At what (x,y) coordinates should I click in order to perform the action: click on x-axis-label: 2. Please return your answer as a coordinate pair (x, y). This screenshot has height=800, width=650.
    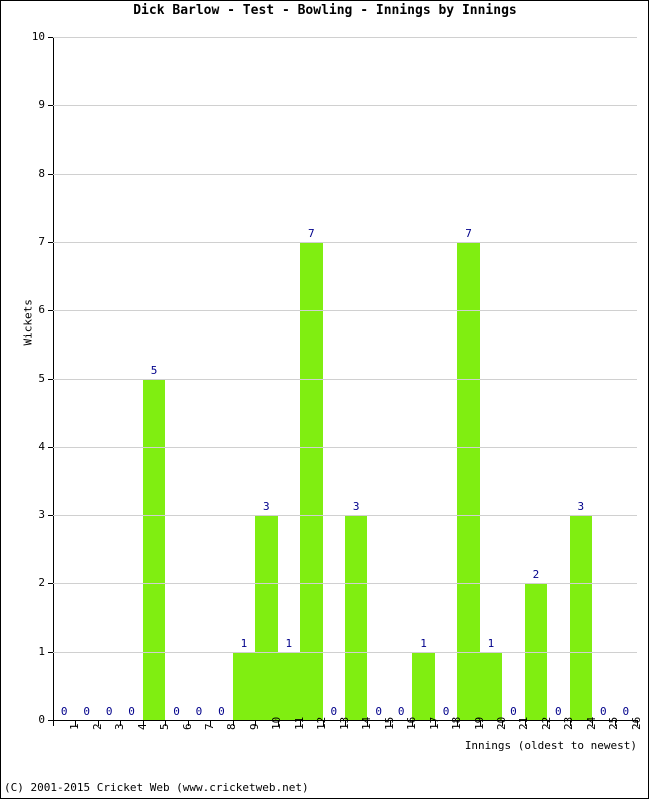
    Looking at the image, I should click on (97, 726).